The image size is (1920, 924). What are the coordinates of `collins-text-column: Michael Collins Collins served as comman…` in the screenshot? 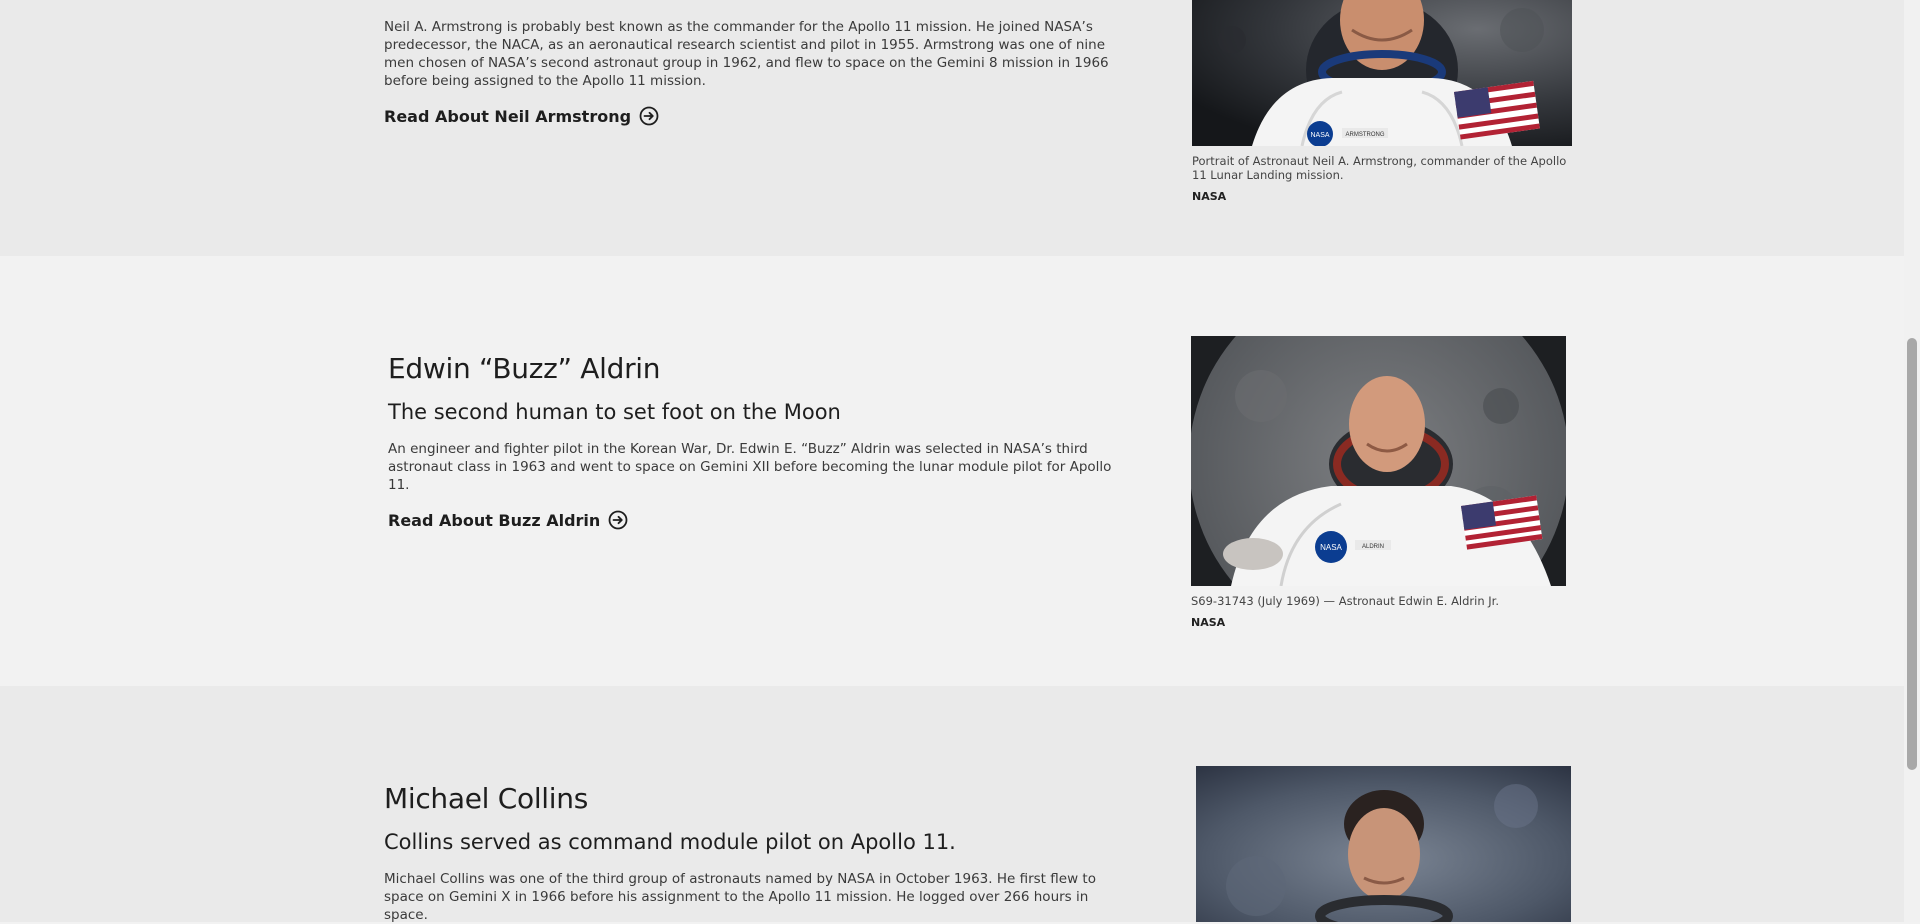 It's located at (754, 853).